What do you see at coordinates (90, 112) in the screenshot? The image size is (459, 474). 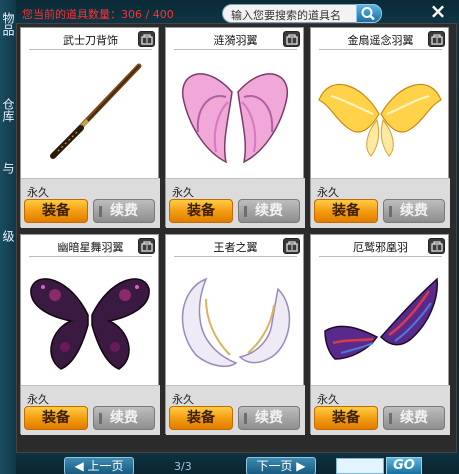 I see `katana-icon` at bounding box center [90, 112].